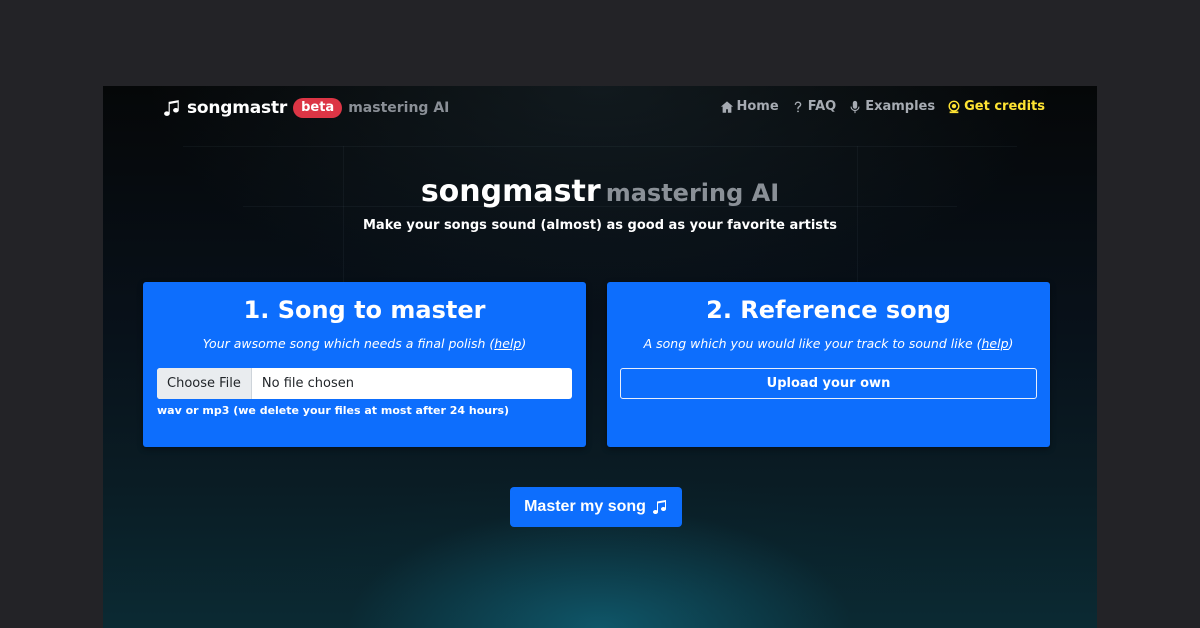 This screenshot has height=628, width=1200. I want to click on song-card-description-end: ), so click(524, 343).